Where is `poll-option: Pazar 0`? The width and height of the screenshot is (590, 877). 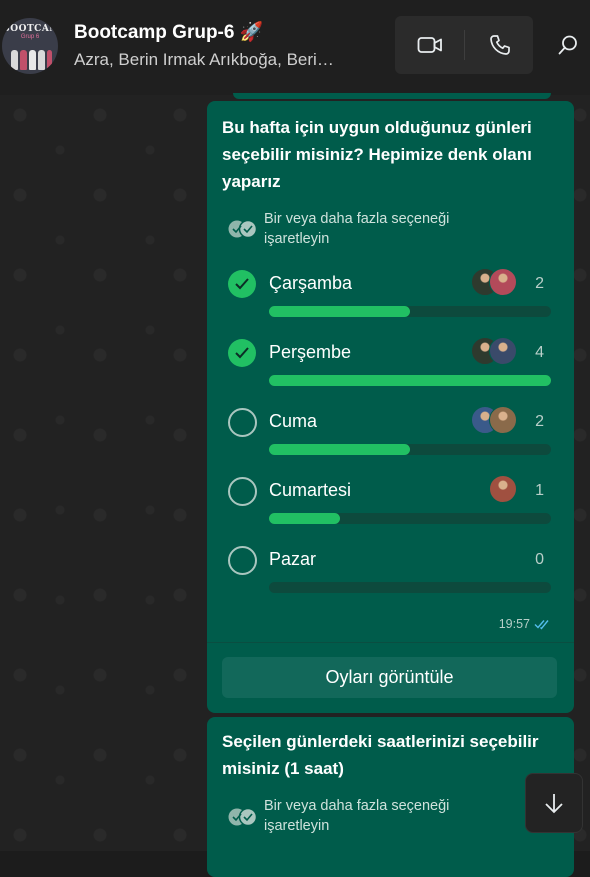 poll-option: Pazar 0 is located at coordinates (390, 574).